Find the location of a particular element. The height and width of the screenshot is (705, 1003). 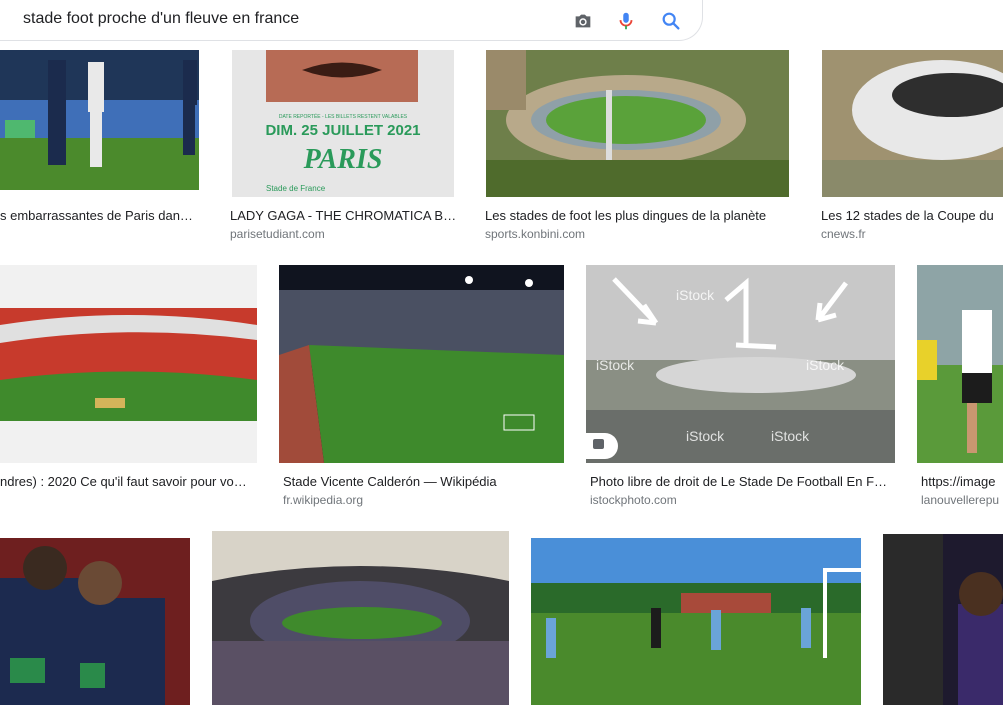

amateur-football-photo is located at coordinates (960, 364).